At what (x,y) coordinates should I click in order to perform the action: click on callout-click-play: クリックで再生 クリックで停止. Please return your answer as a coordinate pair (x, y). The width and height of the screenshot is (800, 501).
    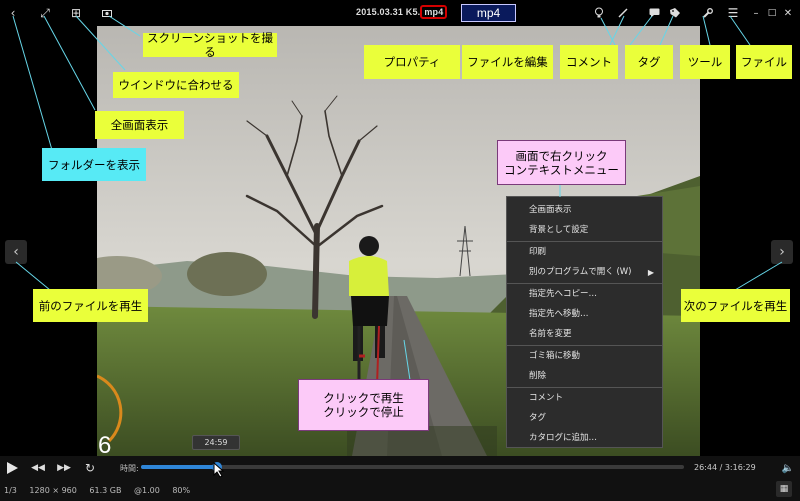
    Looking at the image, I should click on (363, 405).